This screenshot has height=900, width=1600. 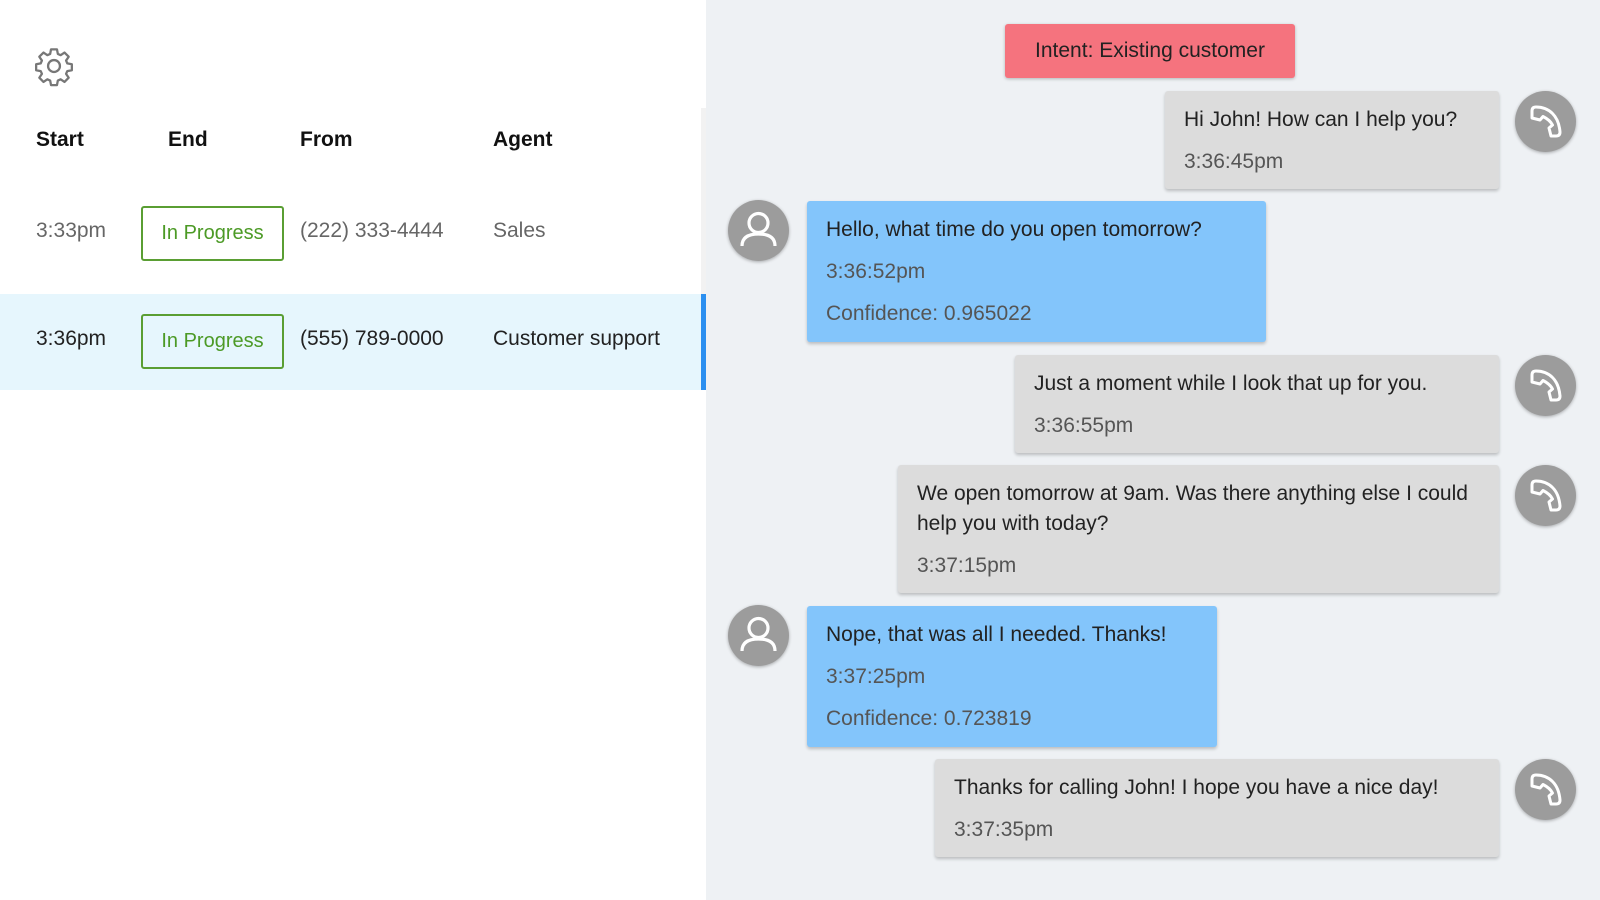 What do you see at coordinates (1004, 829) in the screenshot?
I see `message-time: 3:37:35pm` at bounding box center [1004, 829].